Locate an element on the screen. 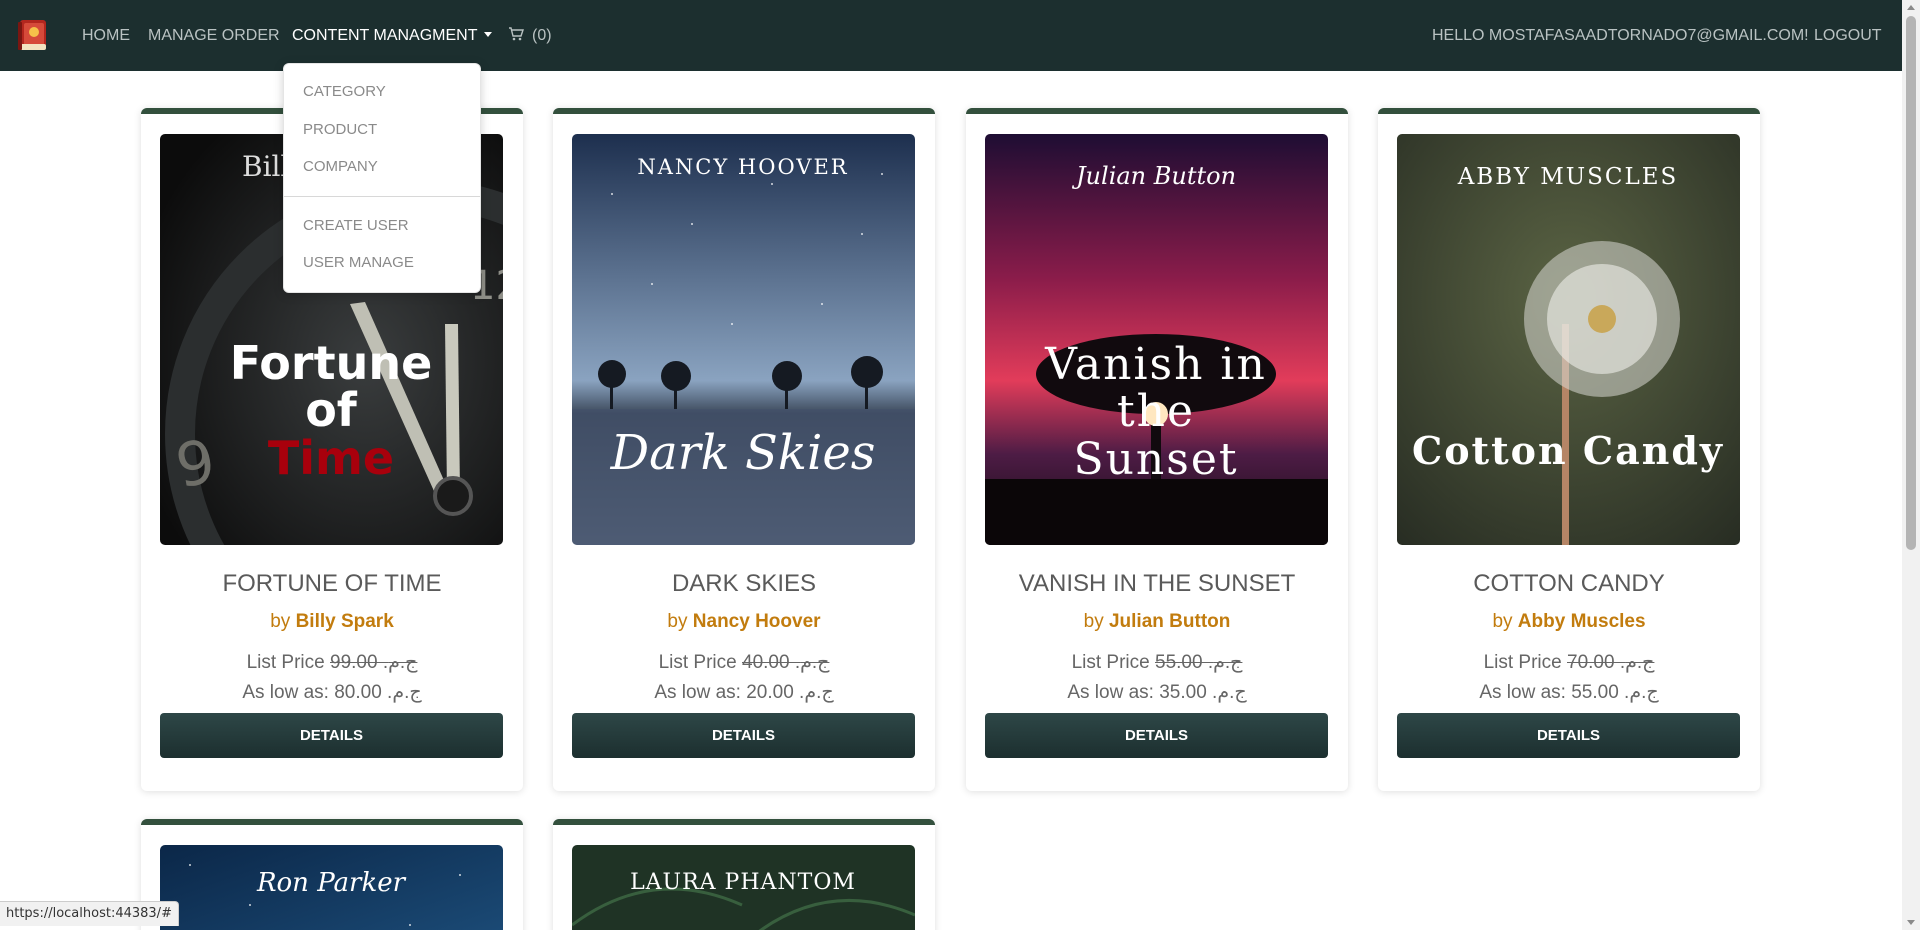 Image resolution: width=1920 pixels, height=930 pixels. list-price: List Price 40.00 .ج.م is located at coordinates (744, 662).